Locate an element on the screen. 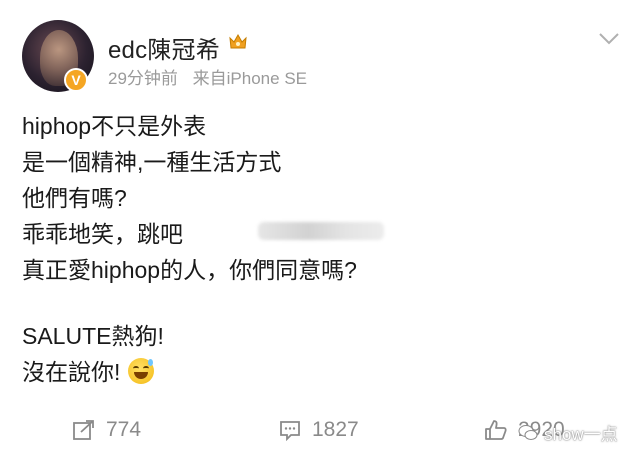  content-line: hiphop不只是外表 is located at coordinates (114, 126).